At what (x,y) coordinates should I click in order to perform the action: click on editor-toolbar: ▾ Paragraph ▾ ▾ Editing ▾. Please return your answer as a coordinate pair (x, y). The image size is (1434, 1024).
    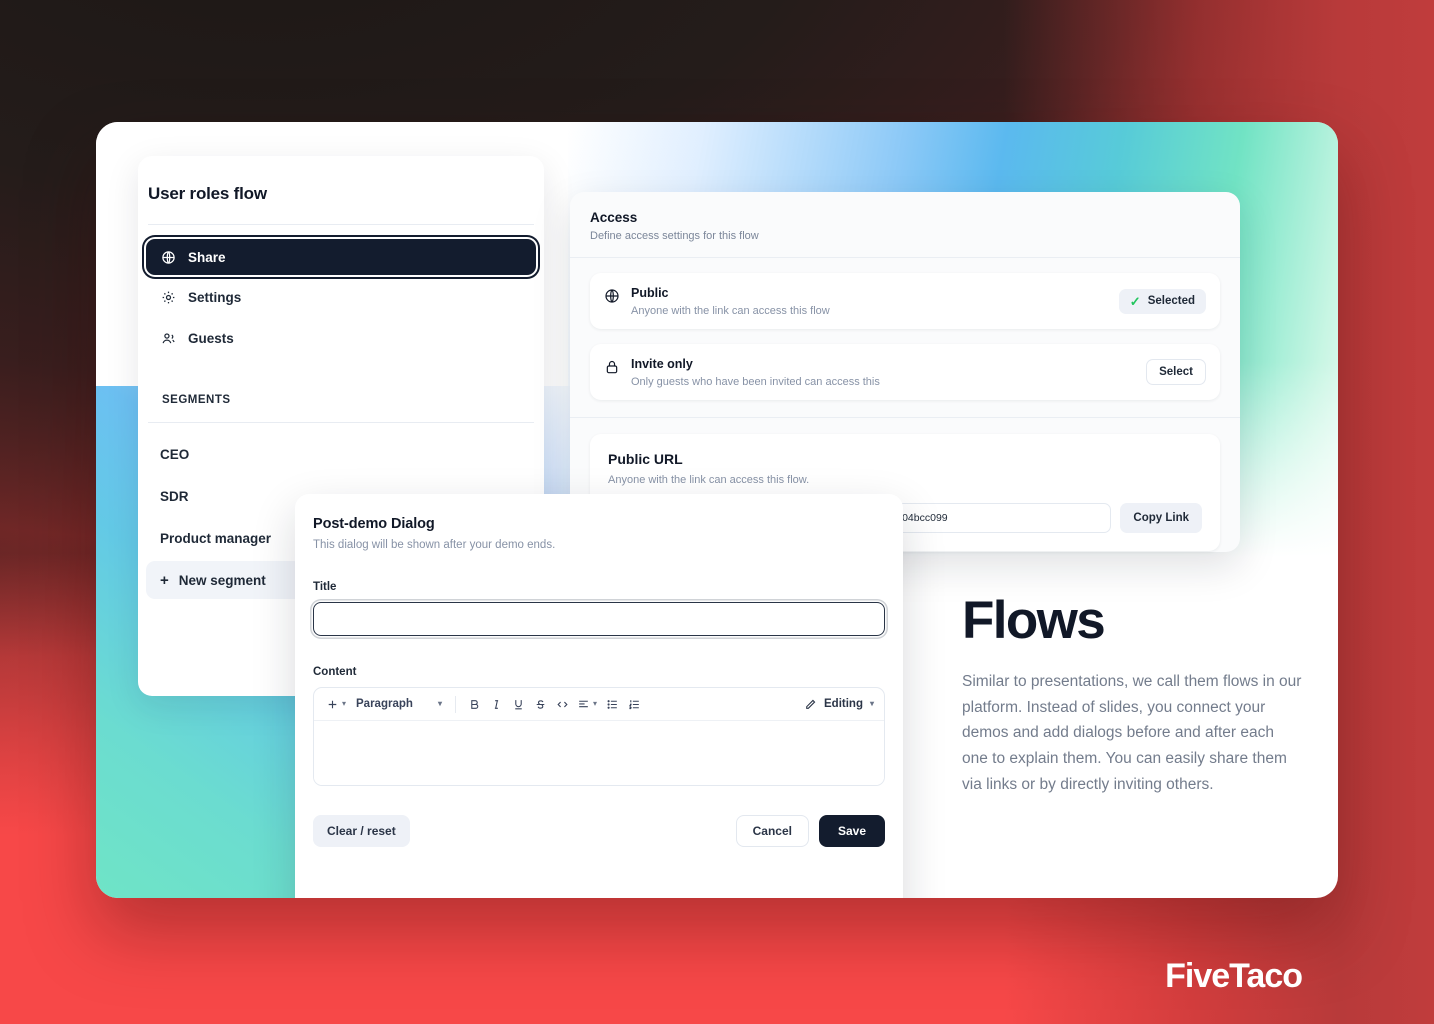
    Looking at the image, I should click on (599, 704).